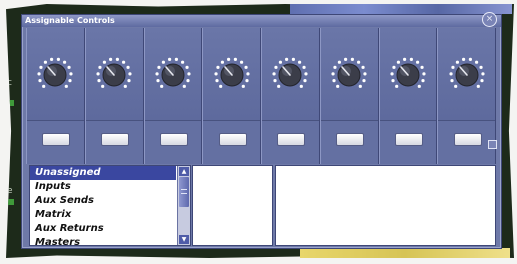  Describe the element at coordinates (10, 191) in the screenshot. I see `background-label: e` at that location.